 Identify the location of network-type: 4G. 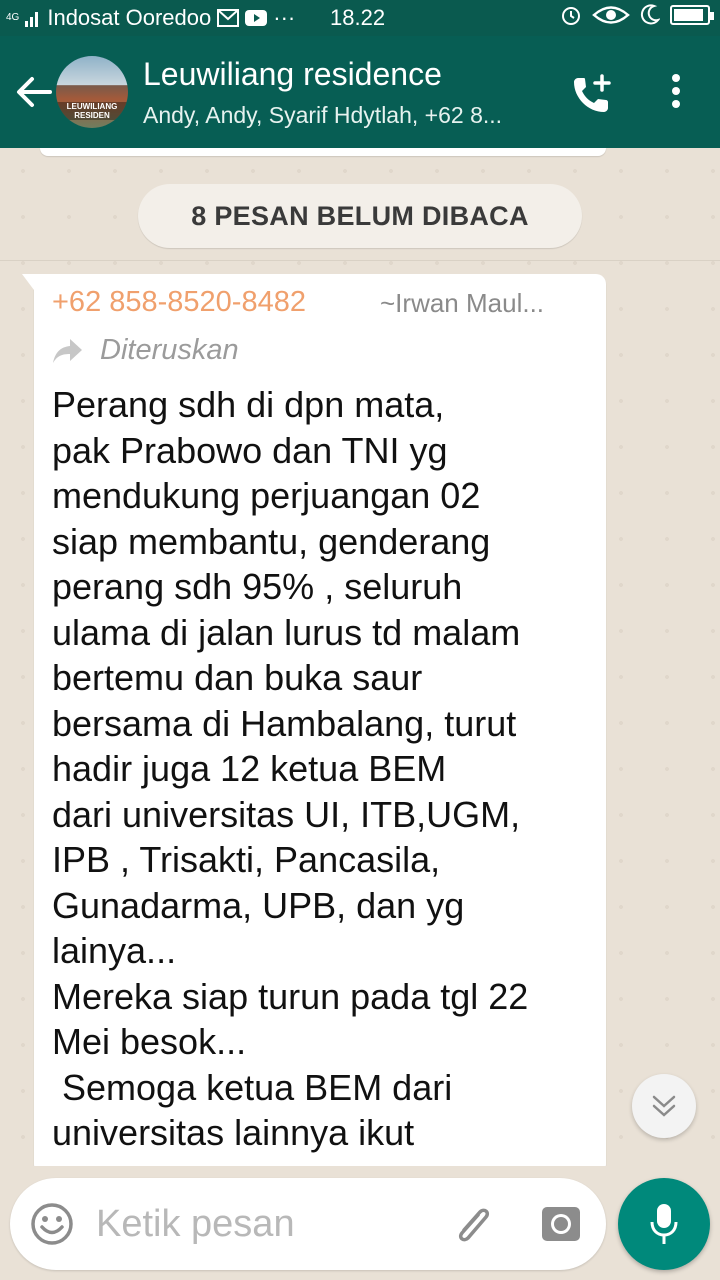
(13, 17).